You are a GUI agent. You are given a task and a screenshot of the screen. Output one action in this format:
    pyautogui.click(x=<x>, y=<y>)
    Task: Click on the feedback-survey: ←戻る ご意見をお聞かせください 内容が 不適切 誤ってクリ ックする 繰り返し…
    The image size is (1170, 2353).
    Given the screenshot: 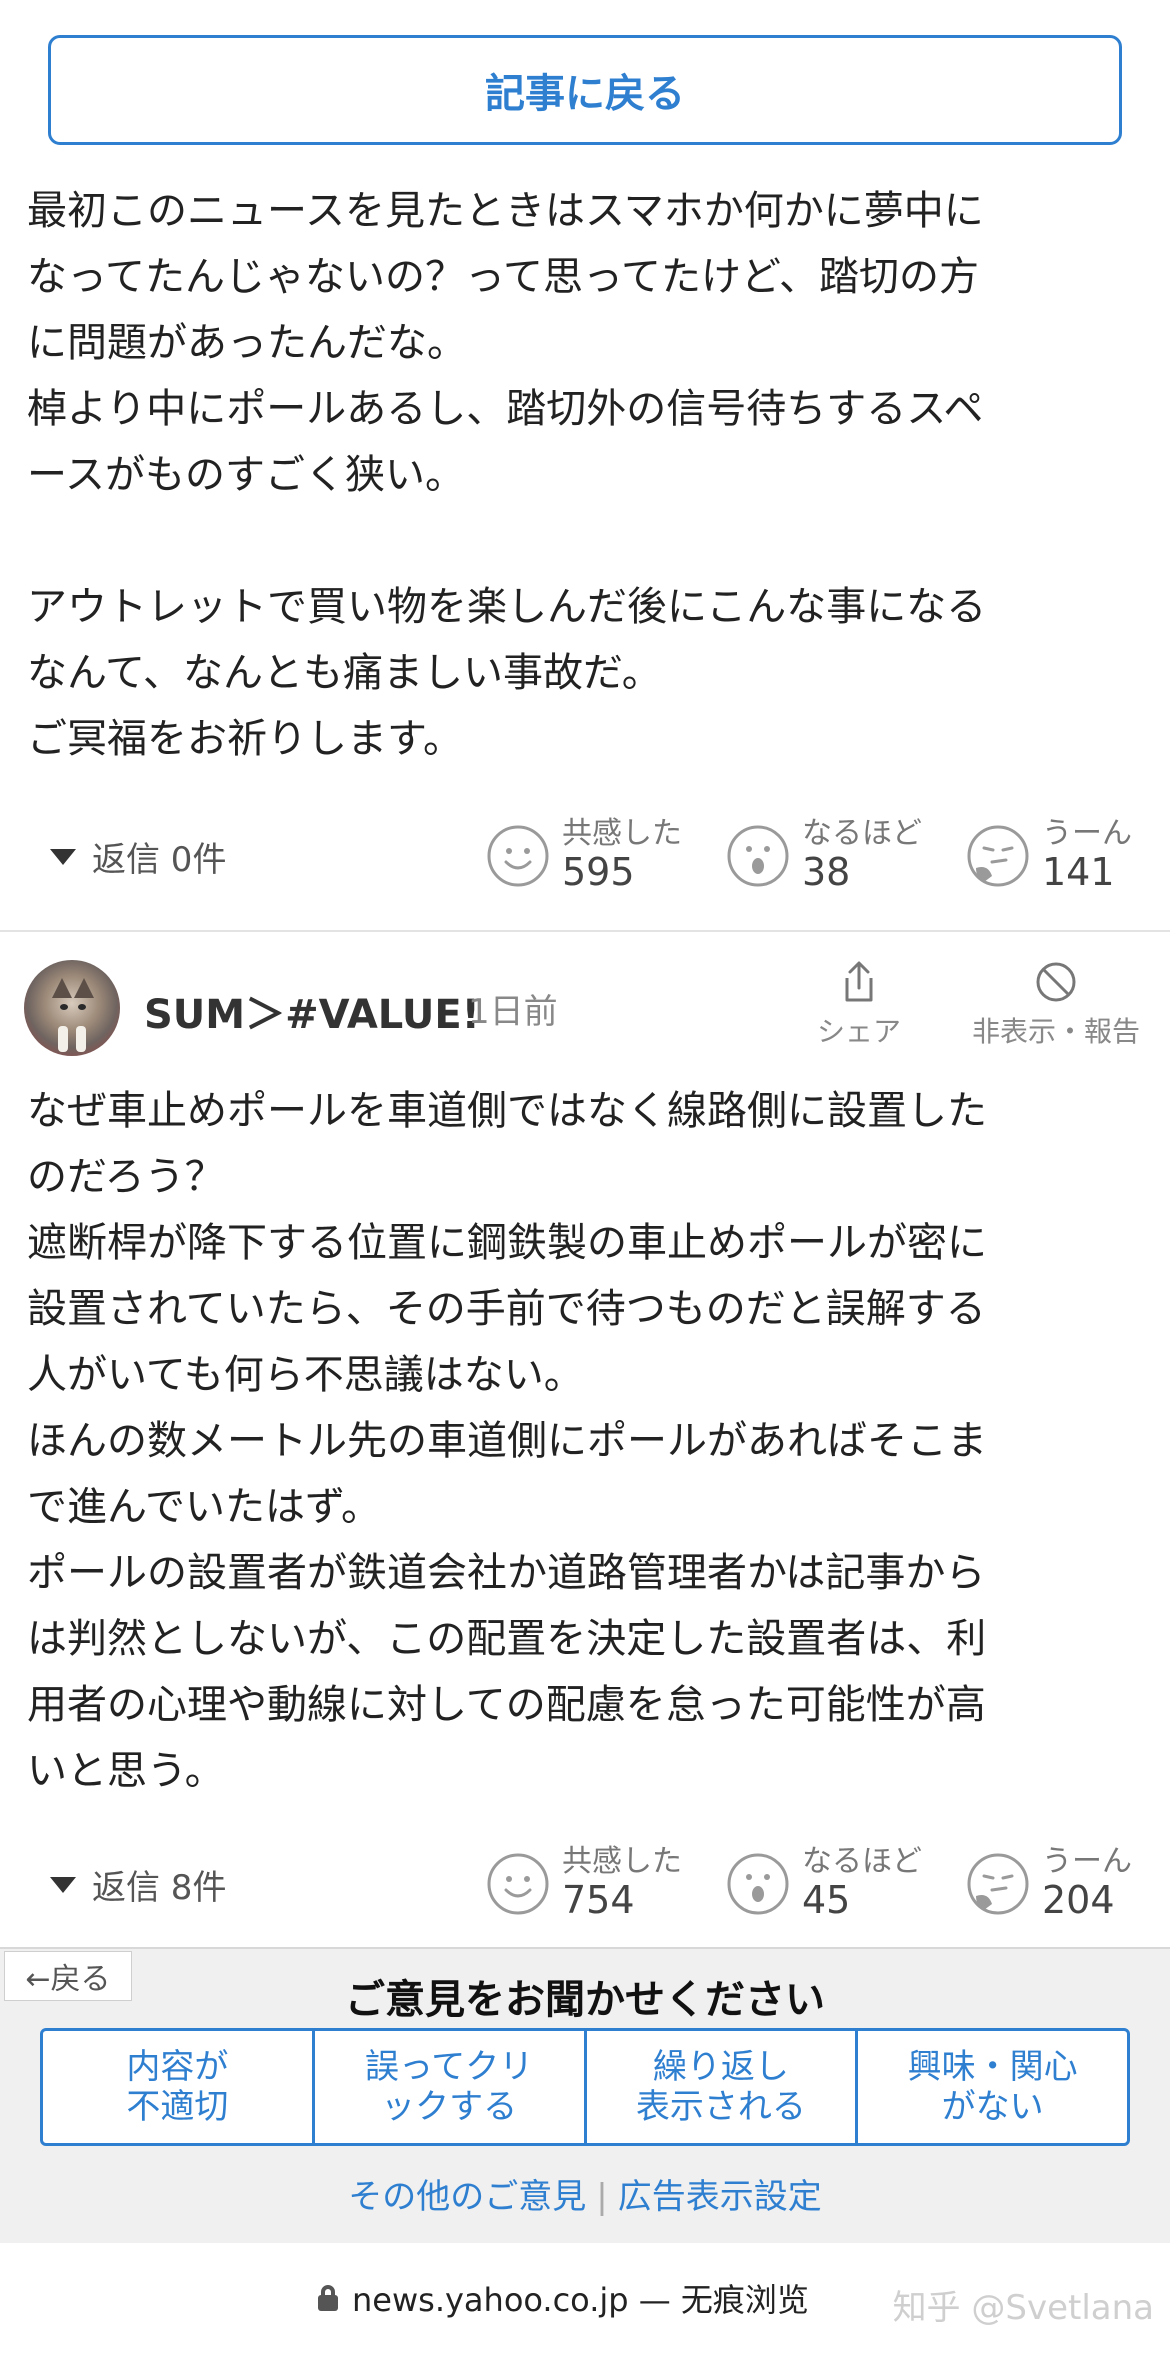 What is the action you would take?
    pyautogui.click(x=585, y=2095)
    